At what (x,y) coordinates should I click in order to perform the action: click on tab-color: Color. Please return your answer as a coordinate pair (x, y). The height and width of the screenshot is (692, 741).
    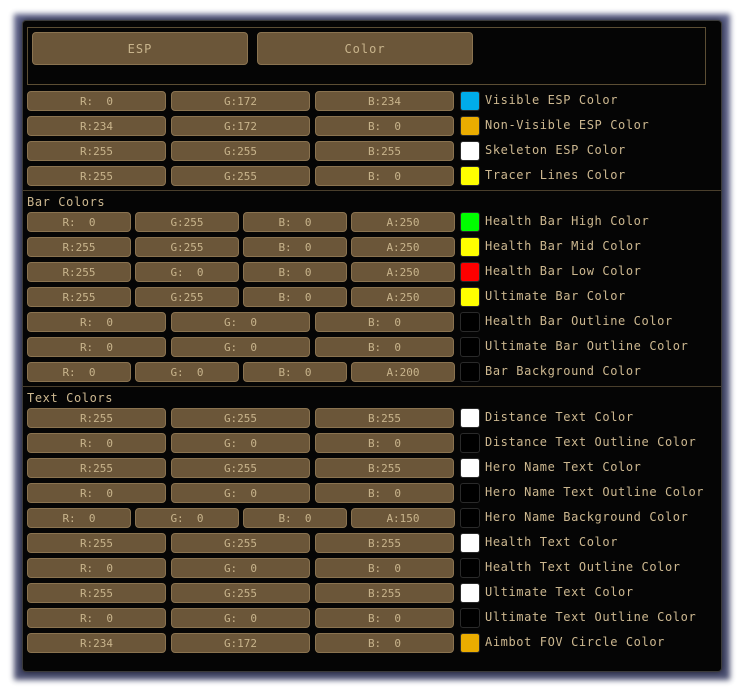
    Looking at the image, I should click on (365, 48).